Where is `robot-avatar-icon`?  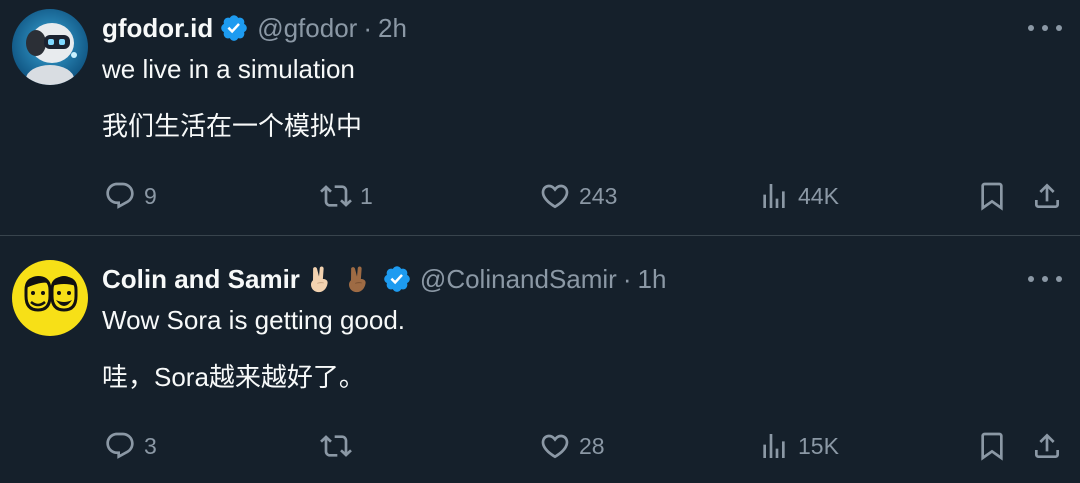 robot-avatar-icon is located at coordinates (50, 47).